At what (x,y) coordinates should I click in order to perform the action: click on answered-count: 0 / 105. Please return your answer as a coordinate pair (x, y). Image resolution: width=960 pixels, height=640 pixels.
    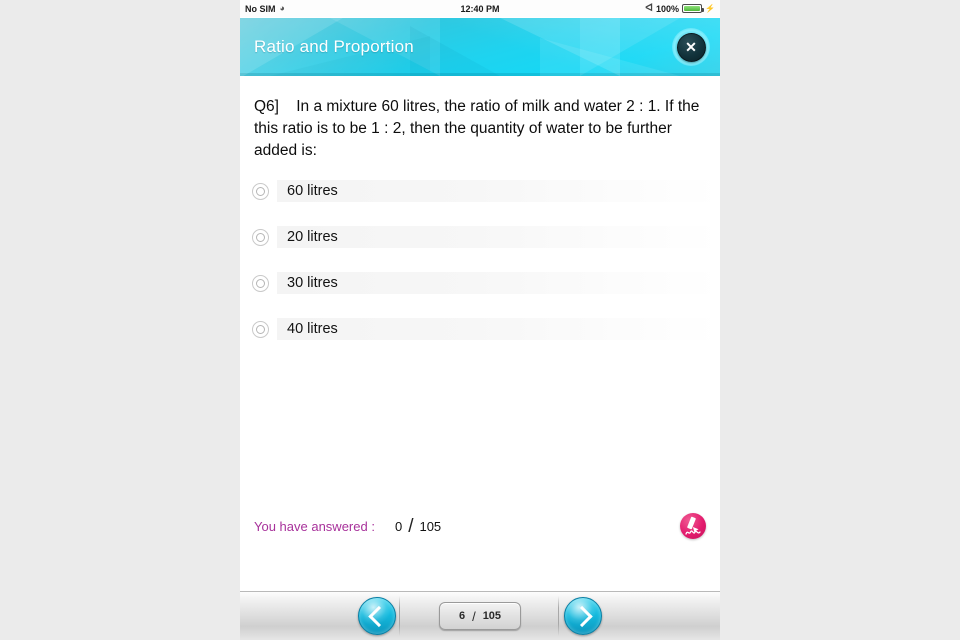
    Looking at the image, I should click on (418, 526).